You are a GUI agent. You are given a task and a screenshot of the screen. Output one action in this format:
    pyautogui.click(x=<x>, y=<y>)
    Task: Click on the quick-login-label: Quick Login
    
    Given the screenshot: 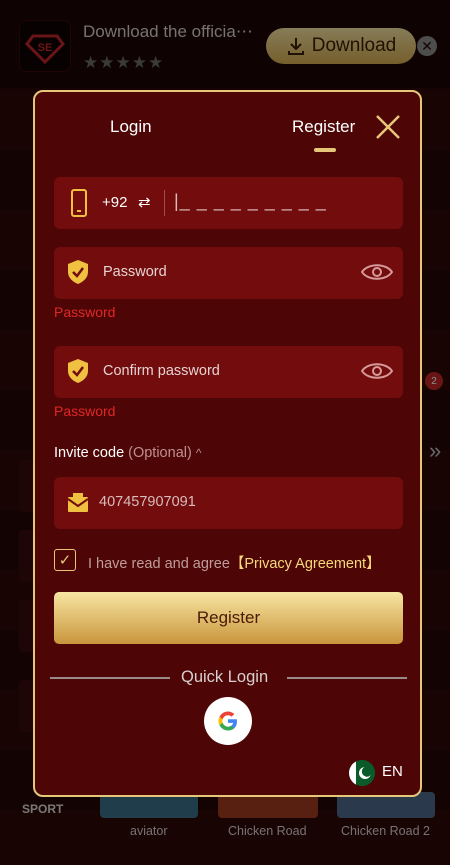 What is the action you would take?
    pyautogui.click(x=225, y=677)
    